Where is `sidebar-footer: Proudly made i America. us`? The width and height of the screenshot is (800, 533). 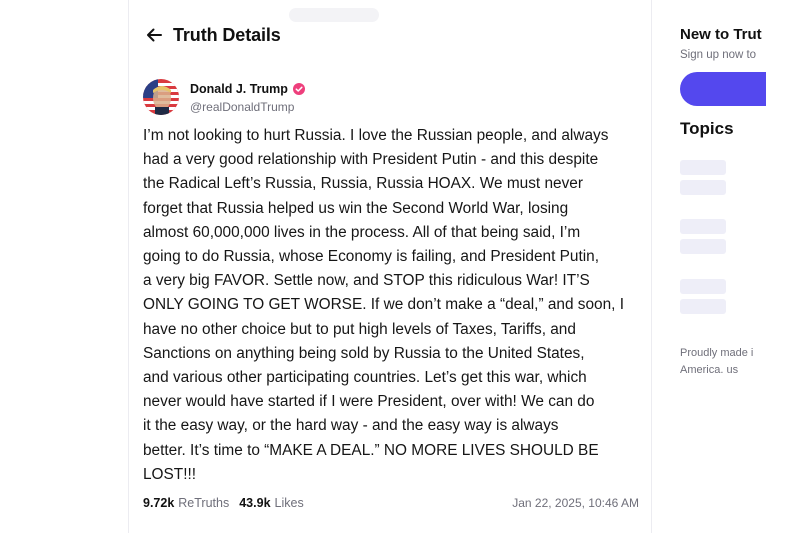 sidebar-footer: Proudly made i America. us is located at coordinates (716, 362).